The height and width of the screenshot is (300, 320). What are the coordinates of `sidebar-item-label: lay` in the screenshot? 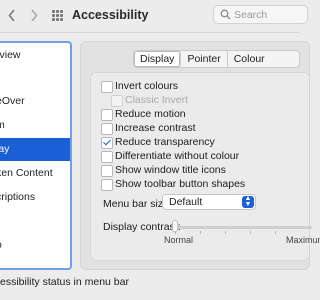 It's located at (5, 149).